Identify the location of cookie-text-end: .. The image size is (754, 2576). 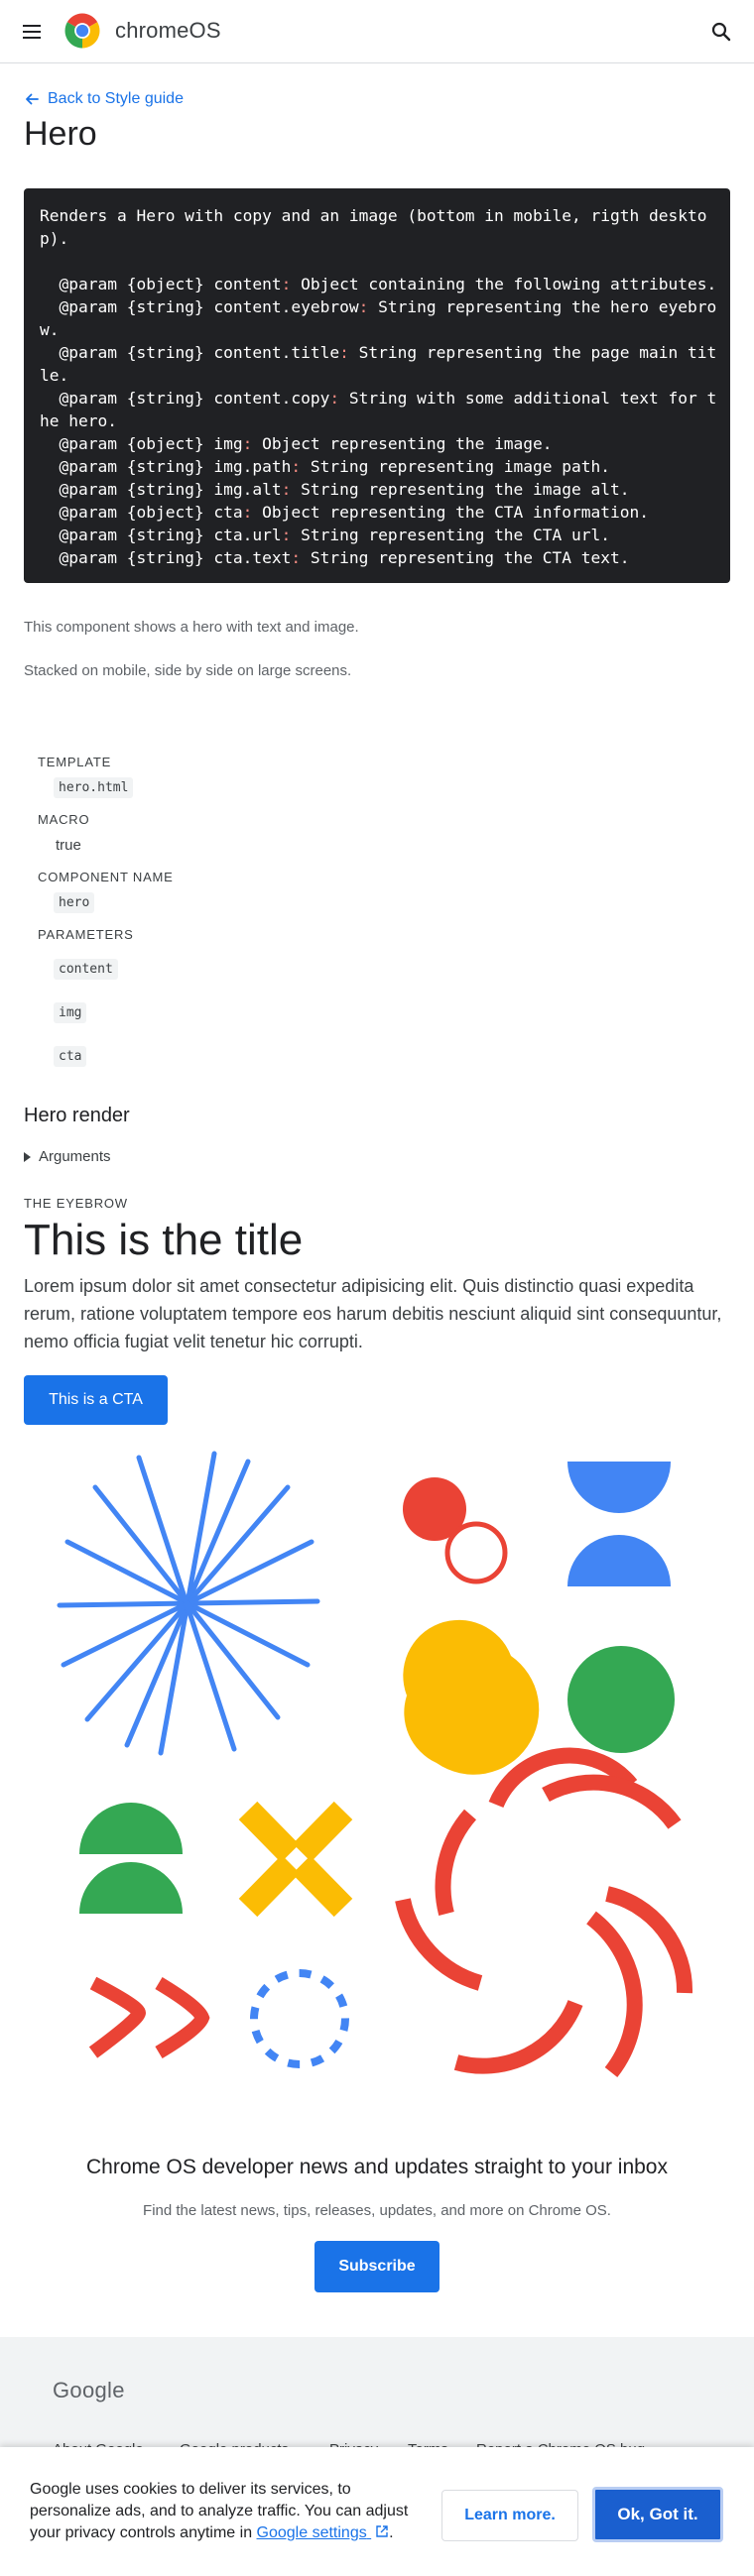
(391, 2532).